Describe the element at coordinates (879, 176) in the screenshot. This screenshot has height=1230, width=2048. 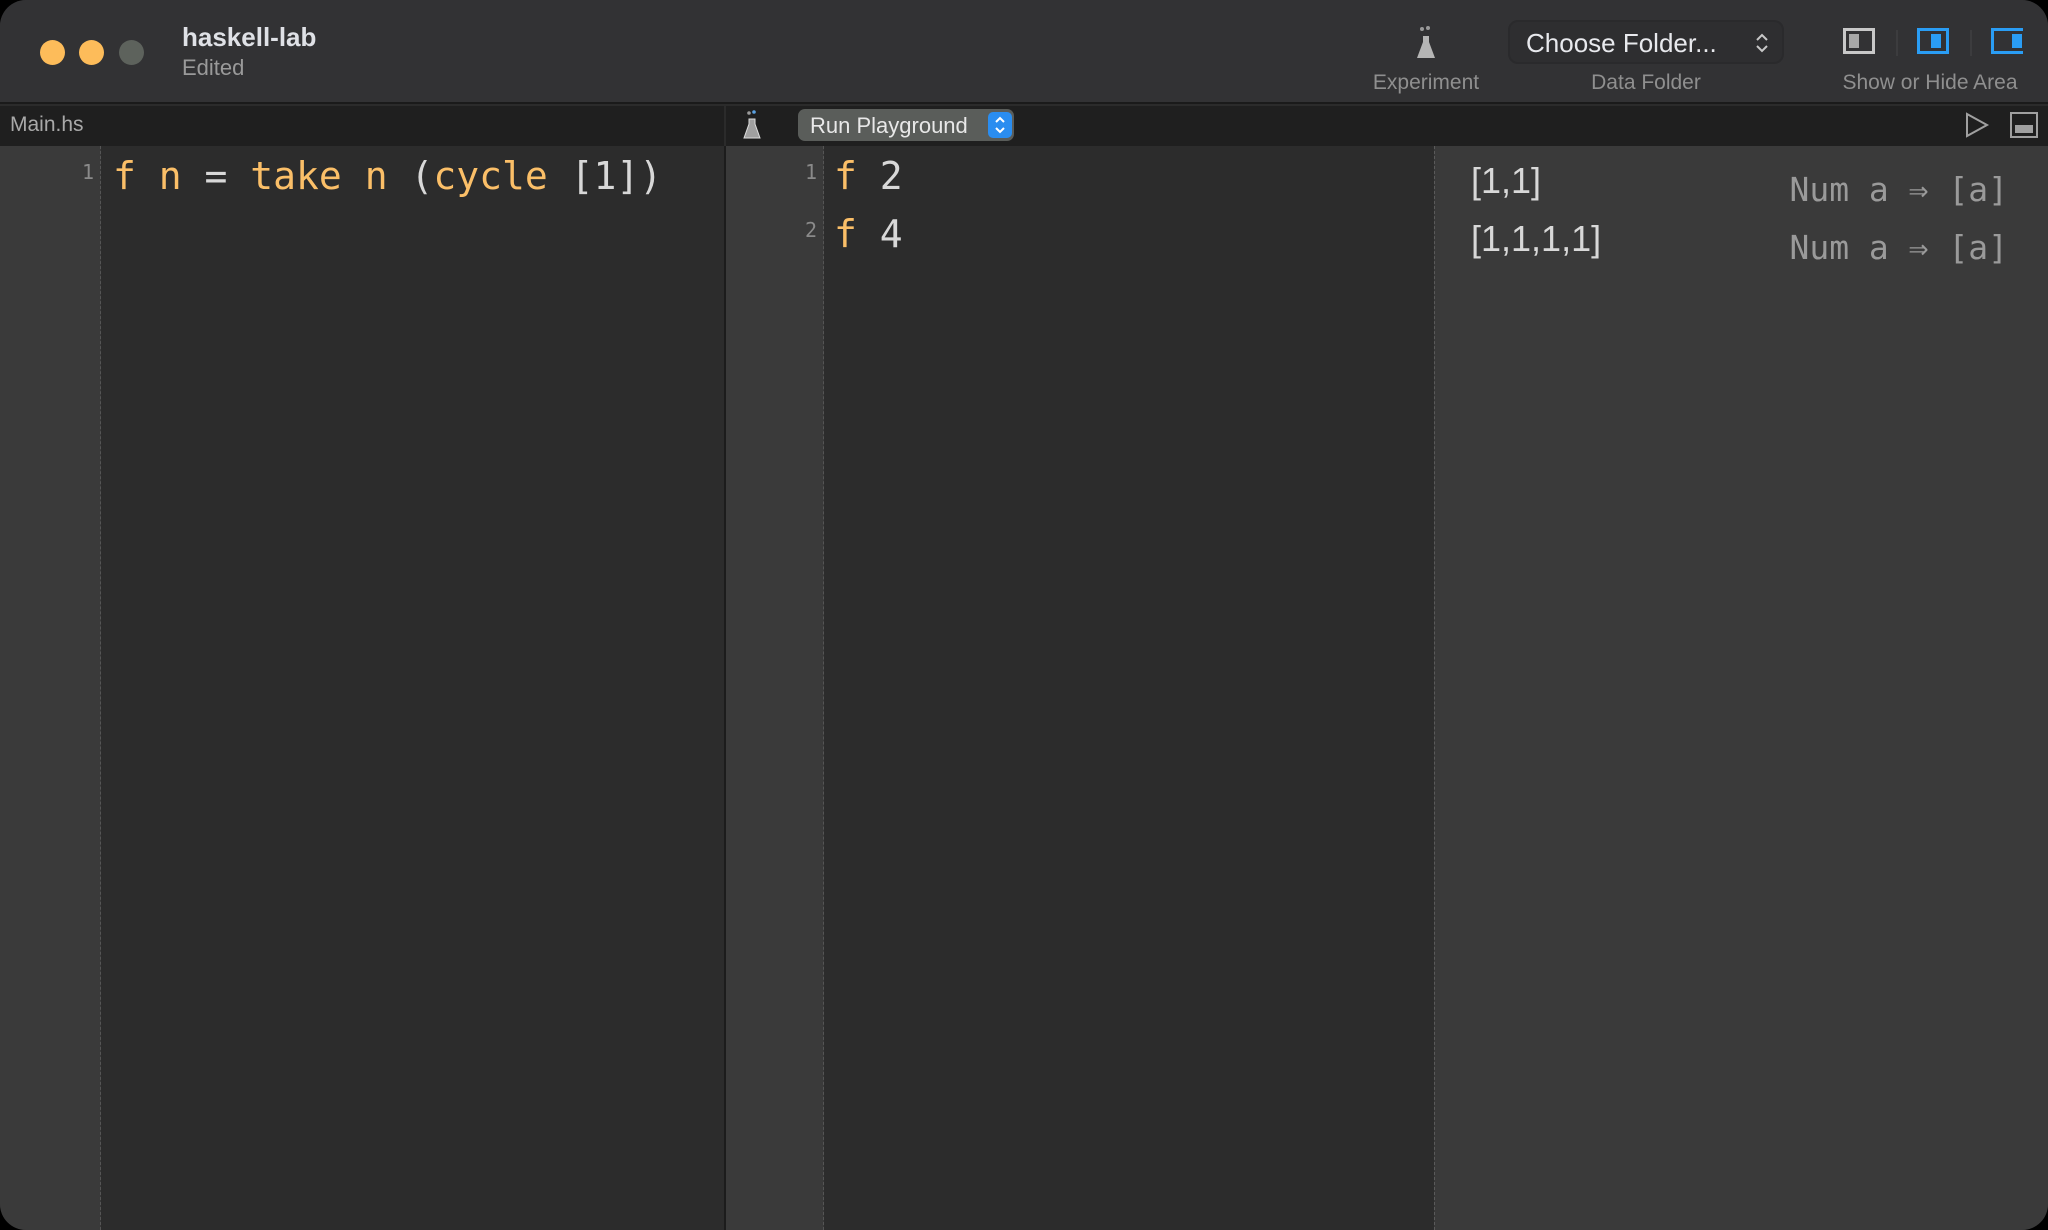
I see `token: 2` at that location.